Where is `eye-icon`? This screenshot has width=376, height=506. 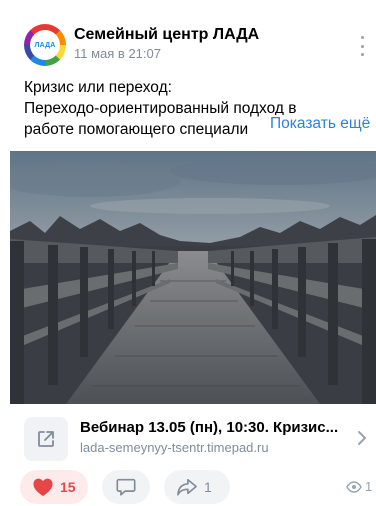
eye-icon is located at coordinates (354, 486).